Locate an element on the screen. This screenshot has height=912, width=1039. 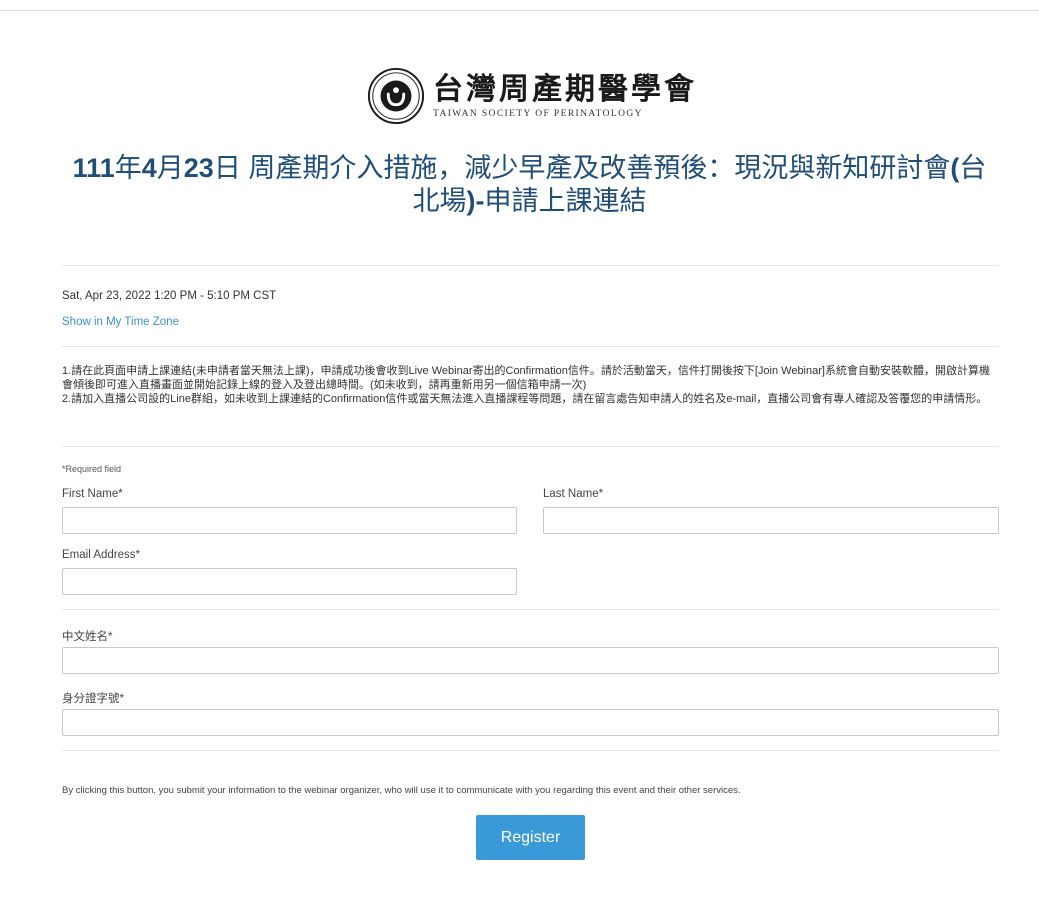
event-title-part: 日 周產期介入措施，減少早產及改善預後：現況與新知研討會 is located at coordinates (582, 168).